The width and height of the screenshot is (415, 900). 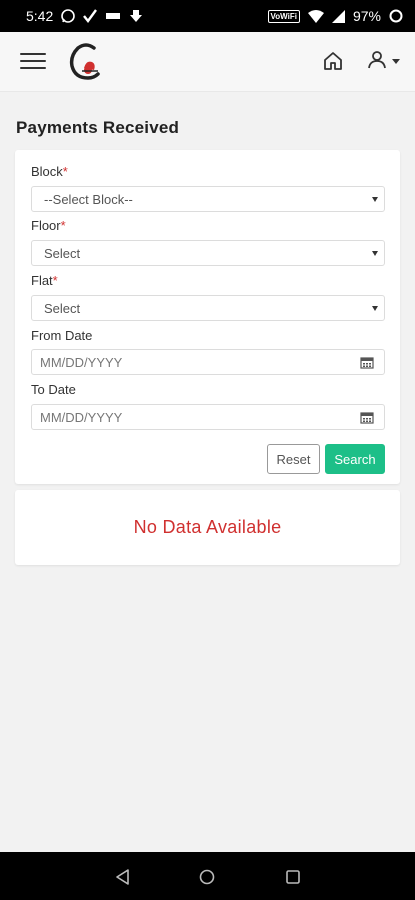 I want to click on vowifi-badge: VoWiFi, so click(x=283, y=16).